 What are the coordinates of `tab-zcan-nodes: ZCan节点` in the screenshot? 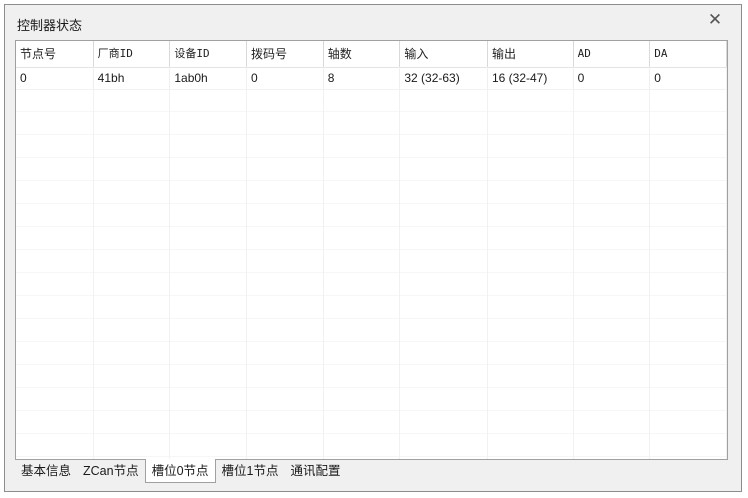 It's located at (111, 471).